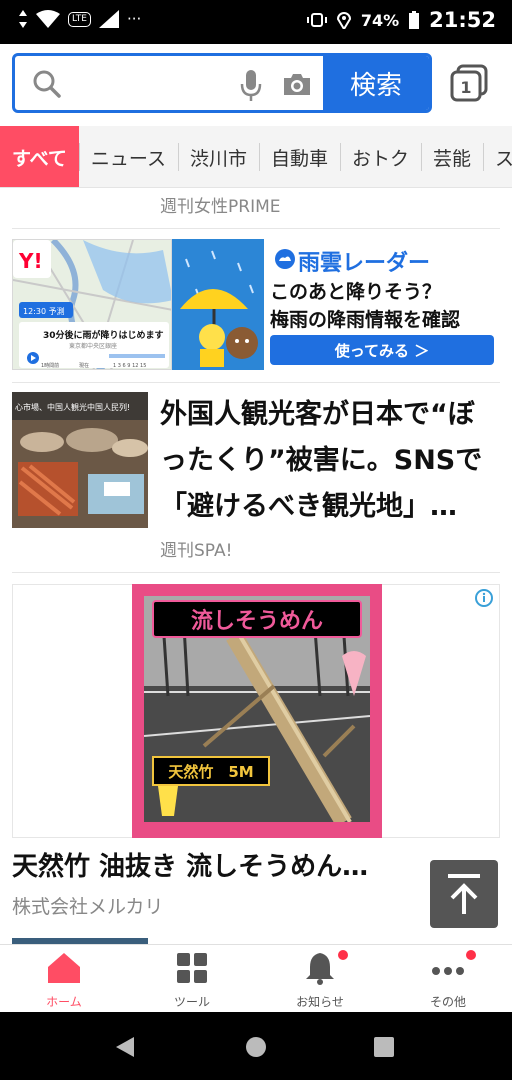 The height and width of the screenshot is (1080, 512). Describe the element at coordinates (23, 19) in the screenshot. I see `data-arrows-icon` at that location.